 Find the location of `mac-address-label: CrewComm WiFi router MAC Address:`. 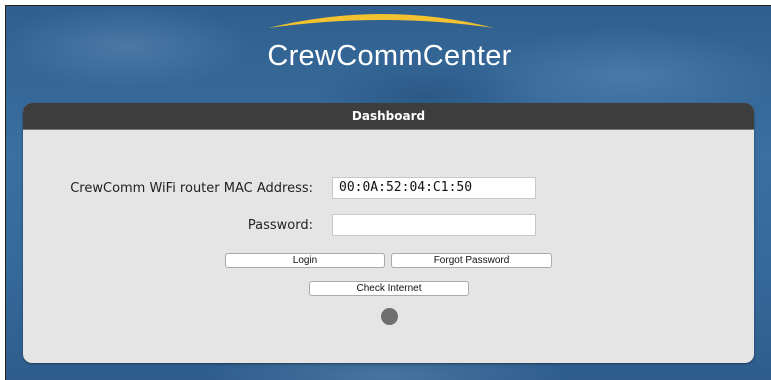

mac-address-label: CrewComm WiFi router MAC Address: is located at coordinates (191, 188).